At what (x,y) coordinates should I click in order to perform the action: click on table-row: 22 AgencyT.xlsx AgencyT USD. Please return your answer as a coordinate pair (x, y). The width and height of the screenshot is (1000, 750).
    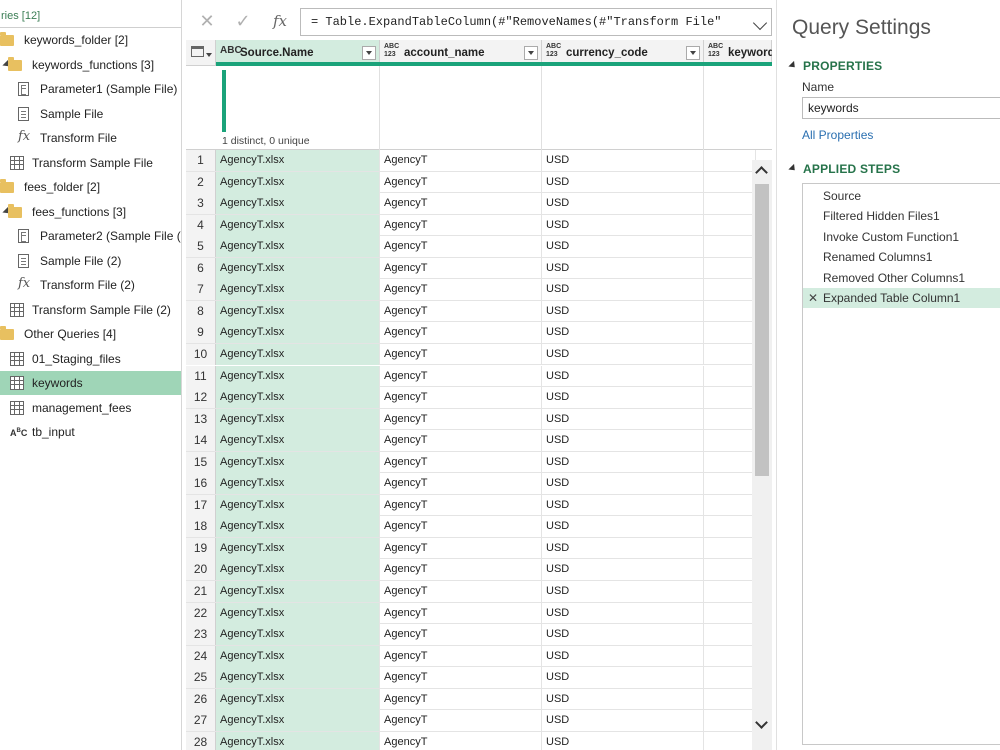
    Looking at the image, I should click on (471, 613).